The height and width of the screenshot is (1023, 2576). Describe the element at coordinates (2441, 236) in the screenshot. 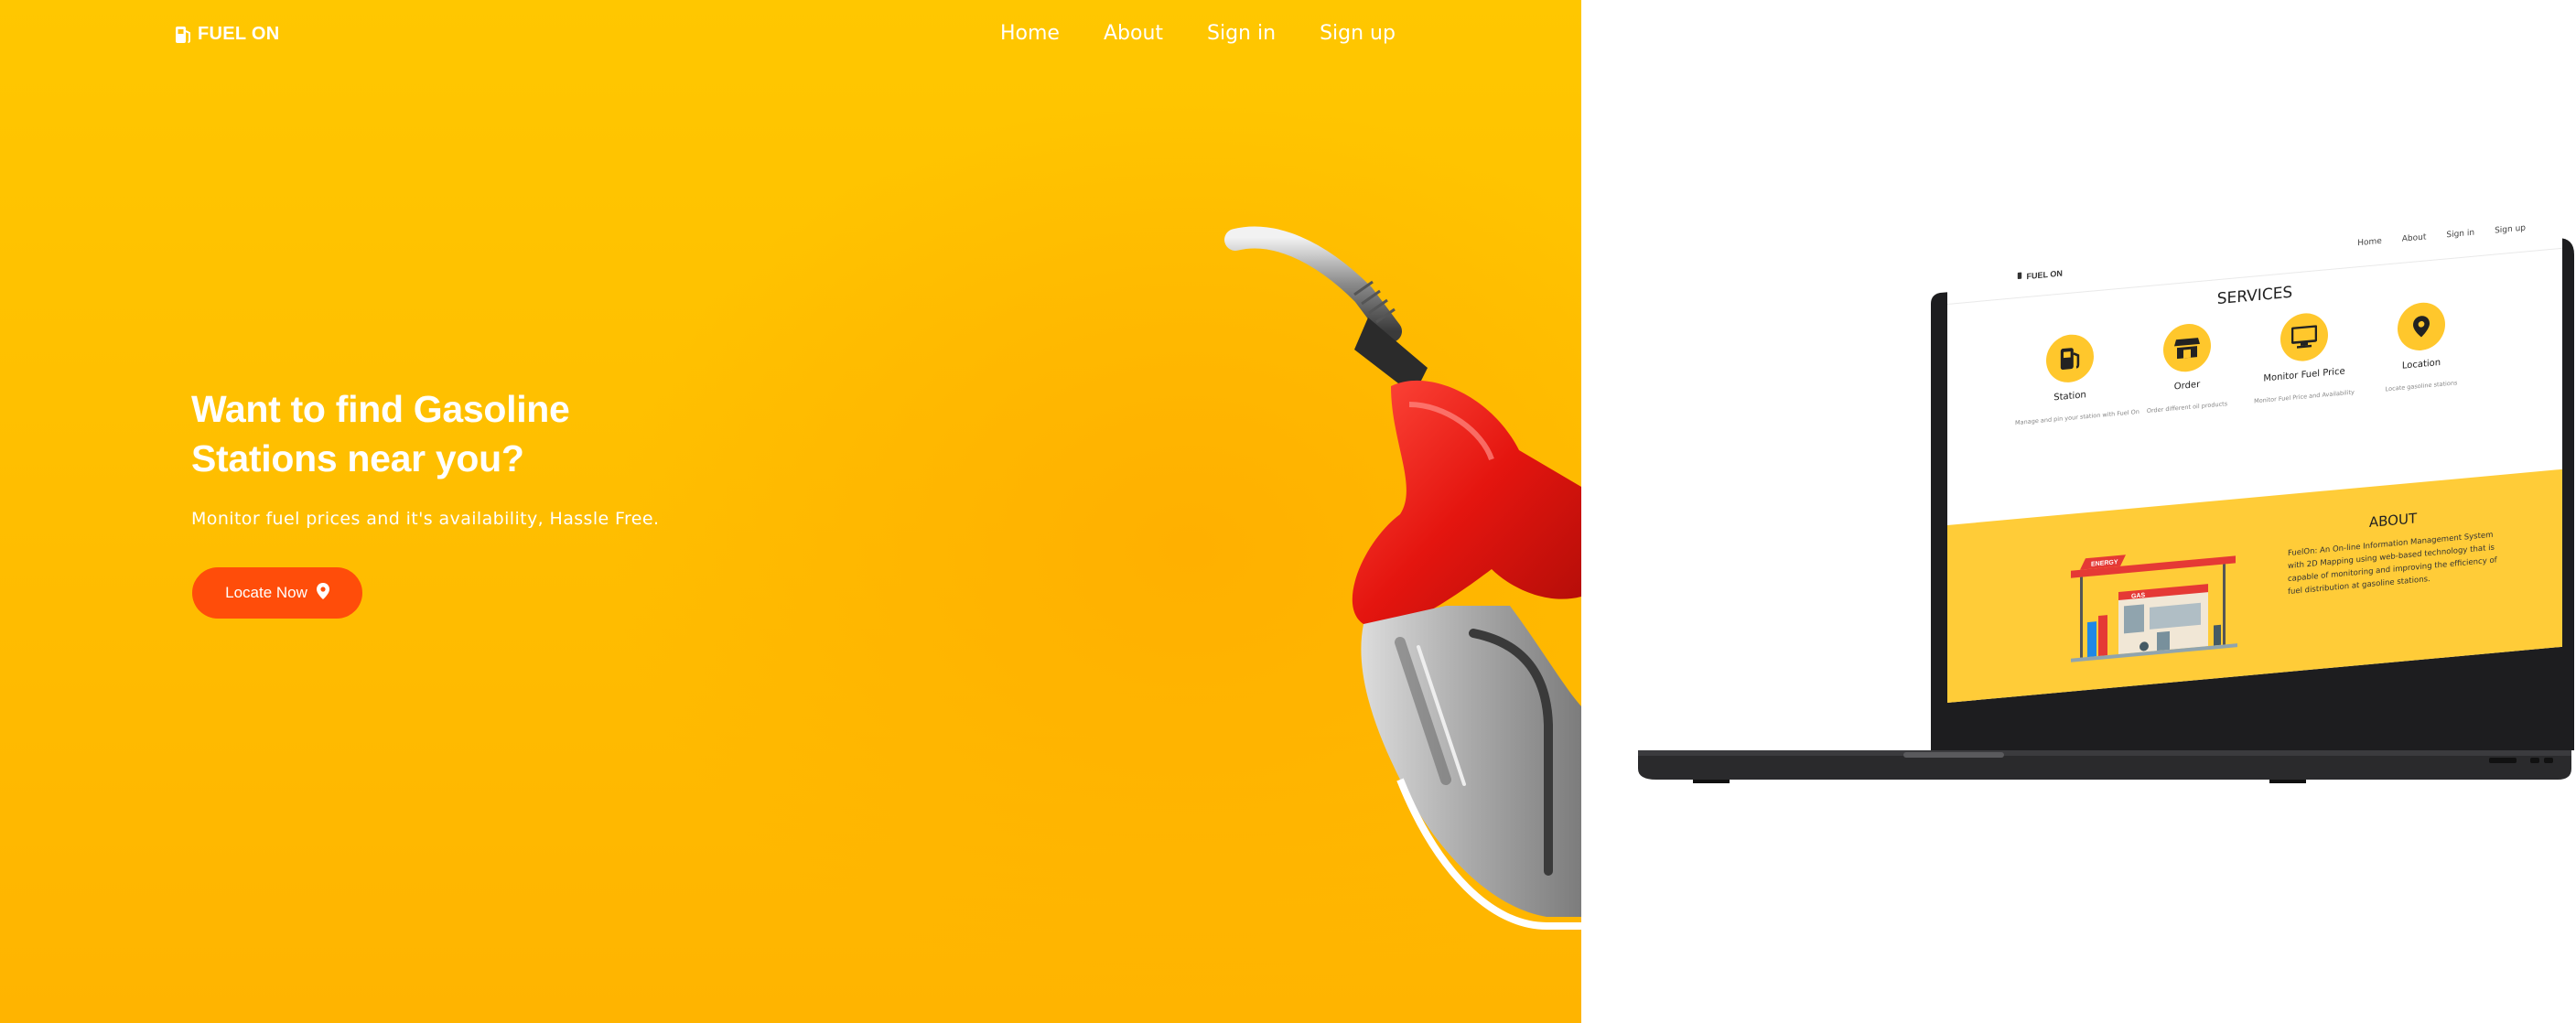

I see `preview-nav-menu: Home About Sign in Sign up` at that location.